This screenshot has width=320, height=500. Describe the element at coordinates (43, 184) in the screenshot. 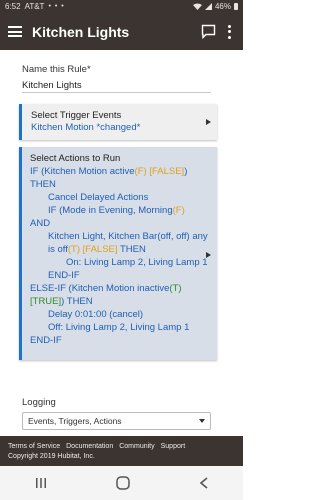

I see `action-line-2: THEN` at that location.